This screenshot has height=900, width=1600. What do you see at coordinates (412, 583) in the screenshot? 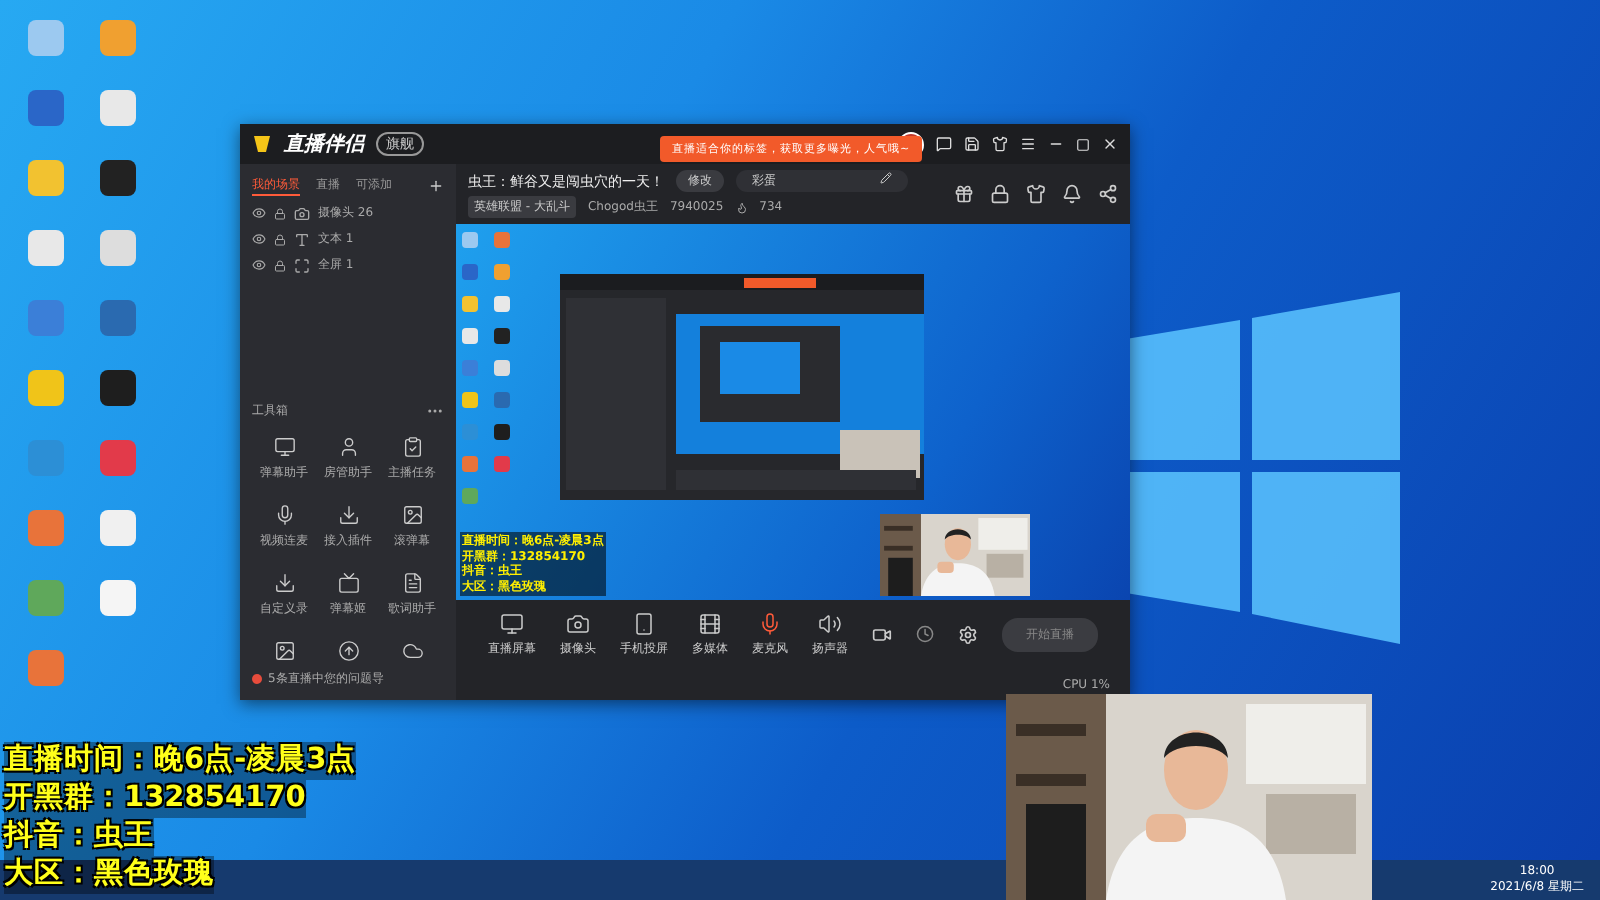
I see `document-icon` at bounding box center [412, 583].